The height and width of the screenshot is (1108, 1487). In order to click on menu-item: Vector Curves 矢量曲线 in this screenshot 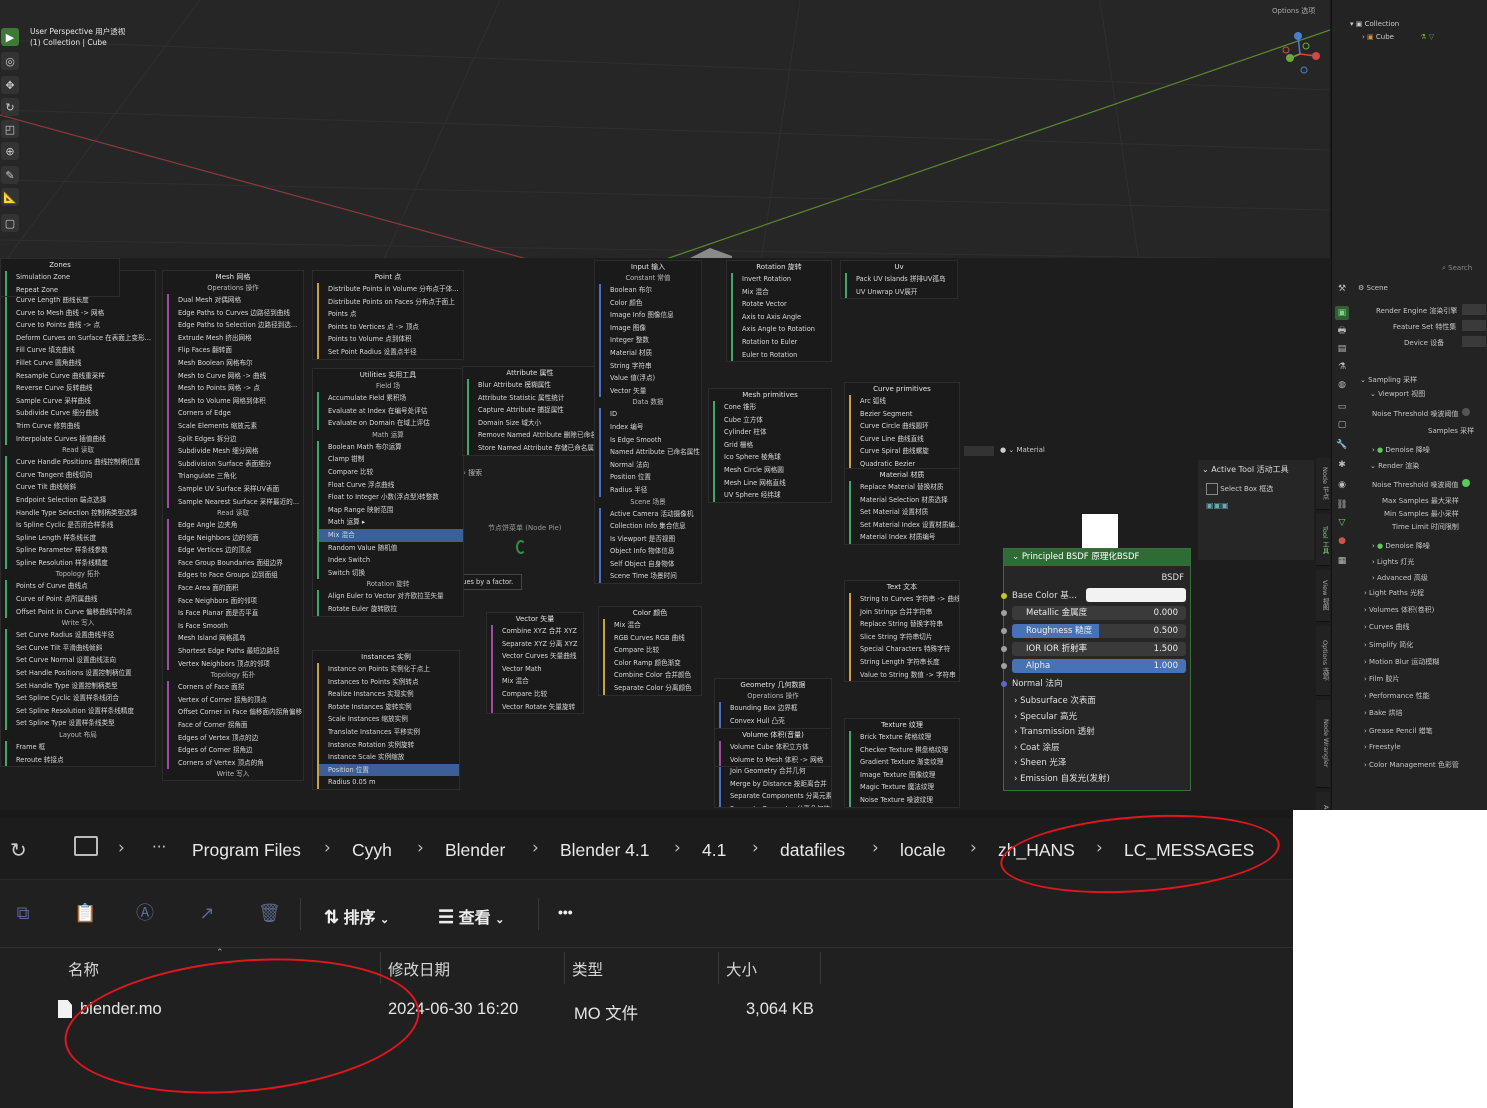, I will do `click(537, 656)`.